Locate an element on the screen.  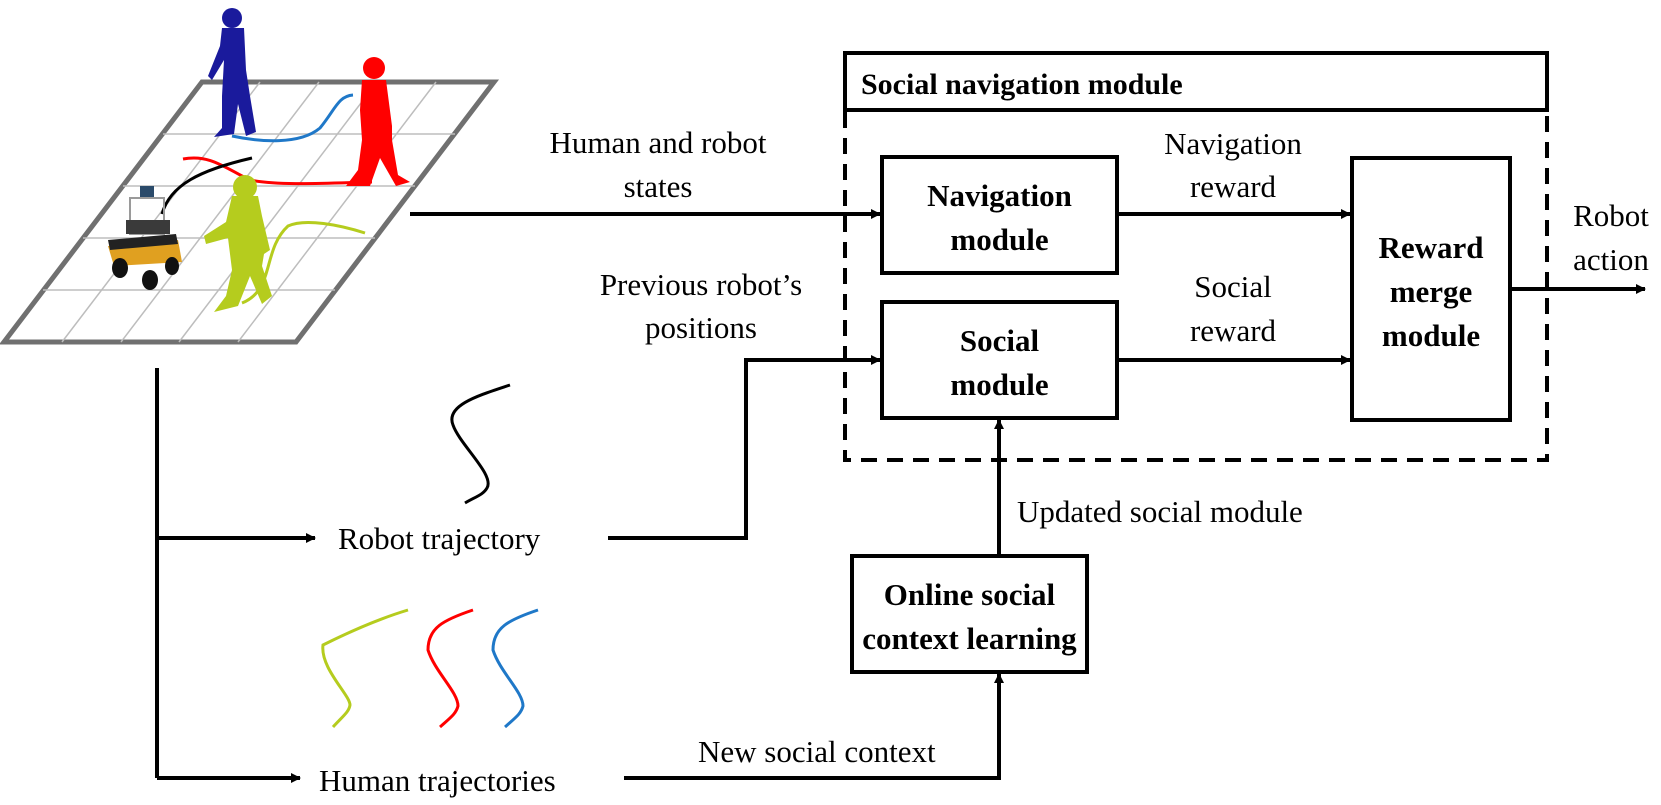
social-module: Social module is located at coordinates (999, 360).